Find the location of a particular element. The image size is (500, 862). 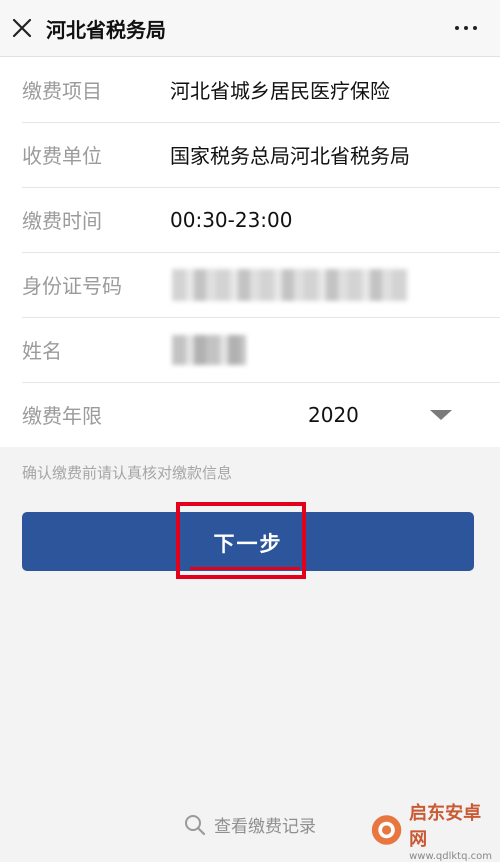

close-icon is located at coordinates (22, 28).